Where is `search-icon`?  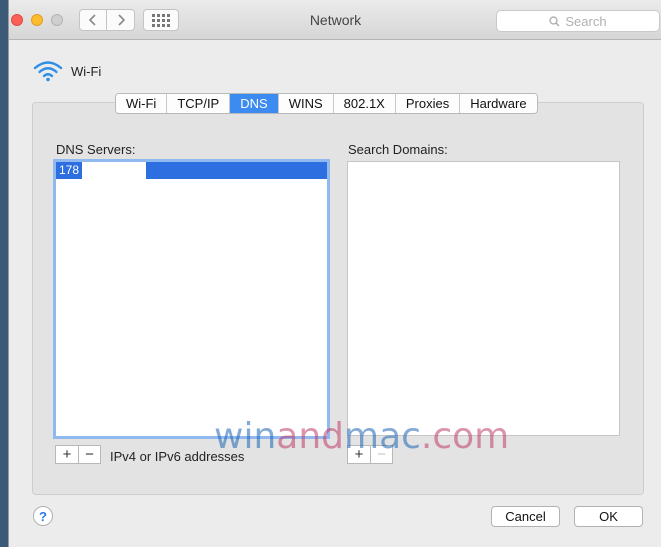 search-icon is located at coordinates (554, 20).